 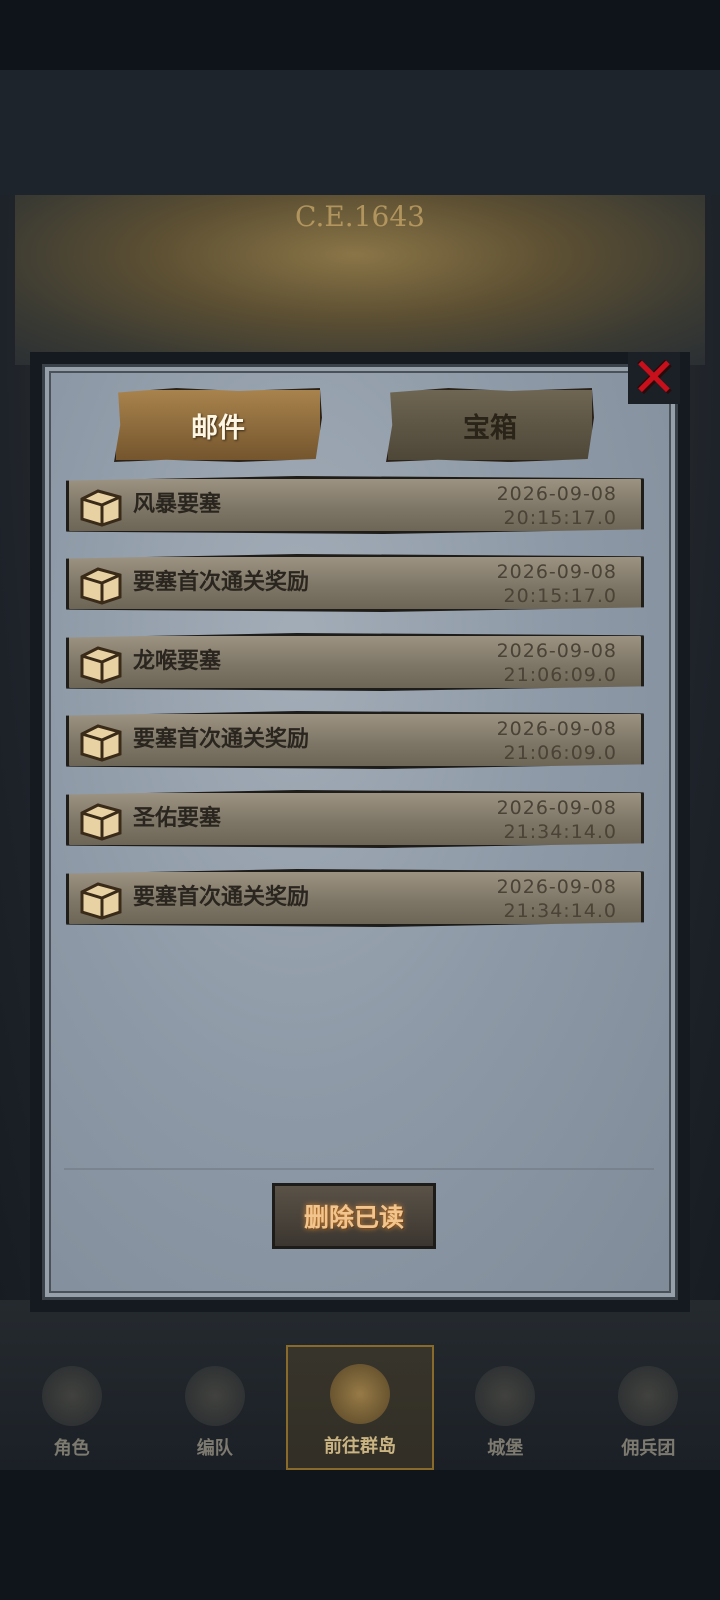 I want to click on mail-item: 要塞首次通关奖励 2026-09-08 21:34:14.0, so click(x=355, y=898).